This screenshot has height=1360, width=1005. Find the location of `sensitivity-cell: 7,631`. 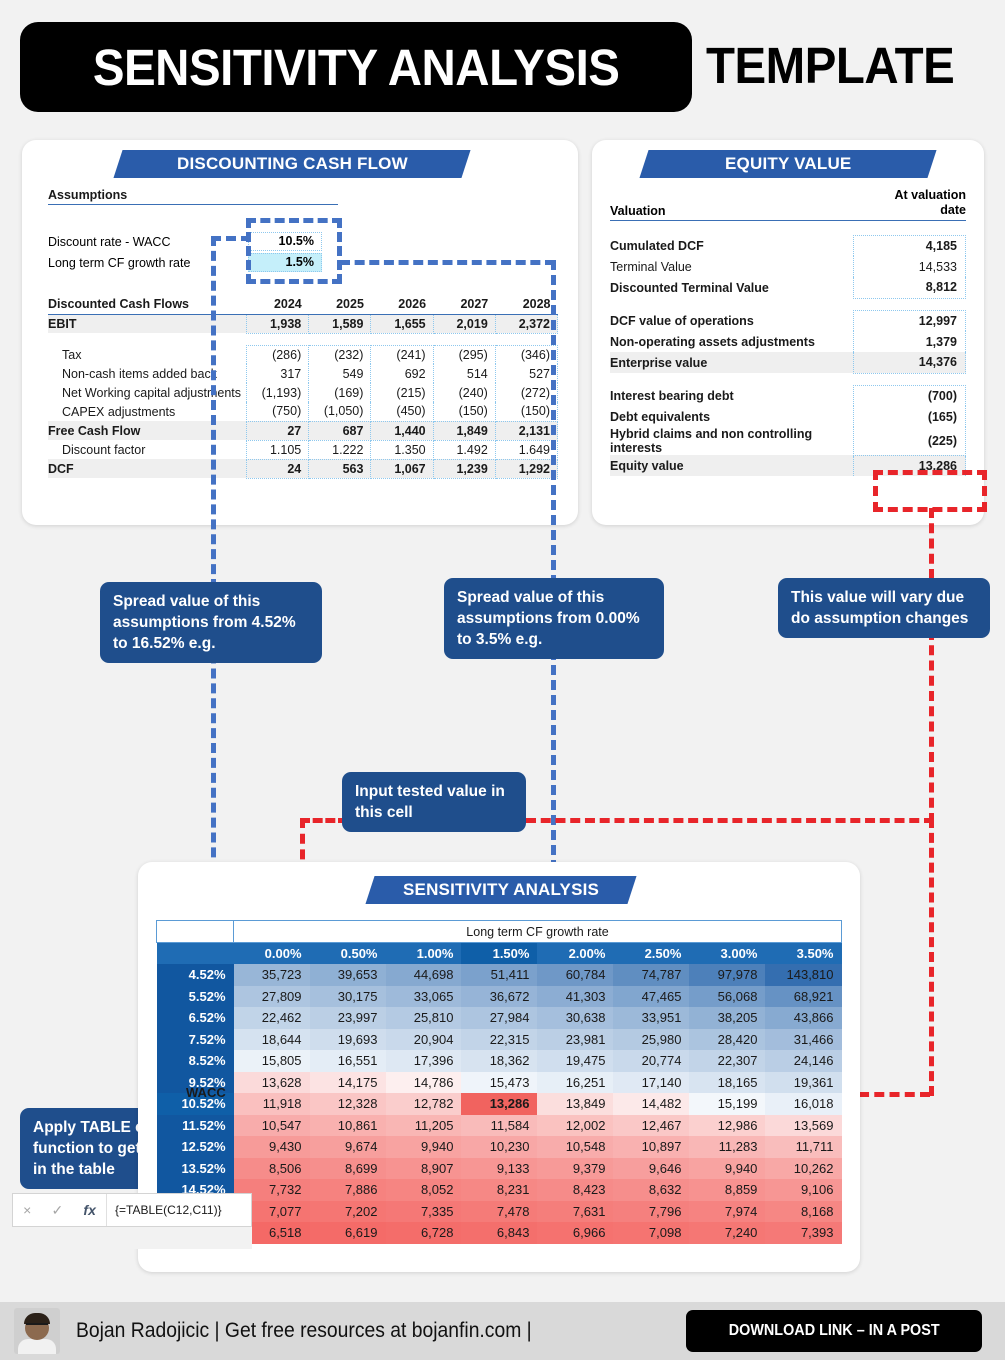

sensitivity-cell: 7,631 is located at coordinates (575, 1211).